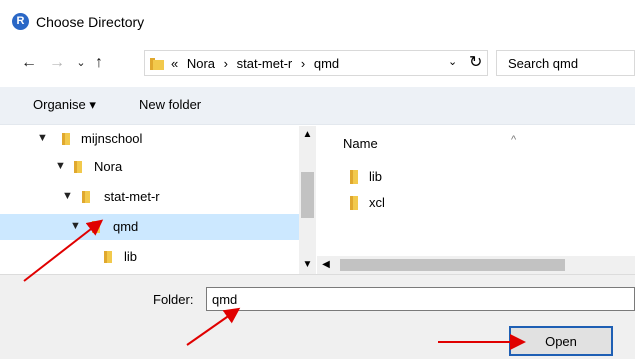 The width and height of the screenshot is (635, 359). What do you see at coordinates (452, 61) in the screenshot?
I see `address-dropdown-chevron-icon: ⌄` at bounding box center [452, 61].